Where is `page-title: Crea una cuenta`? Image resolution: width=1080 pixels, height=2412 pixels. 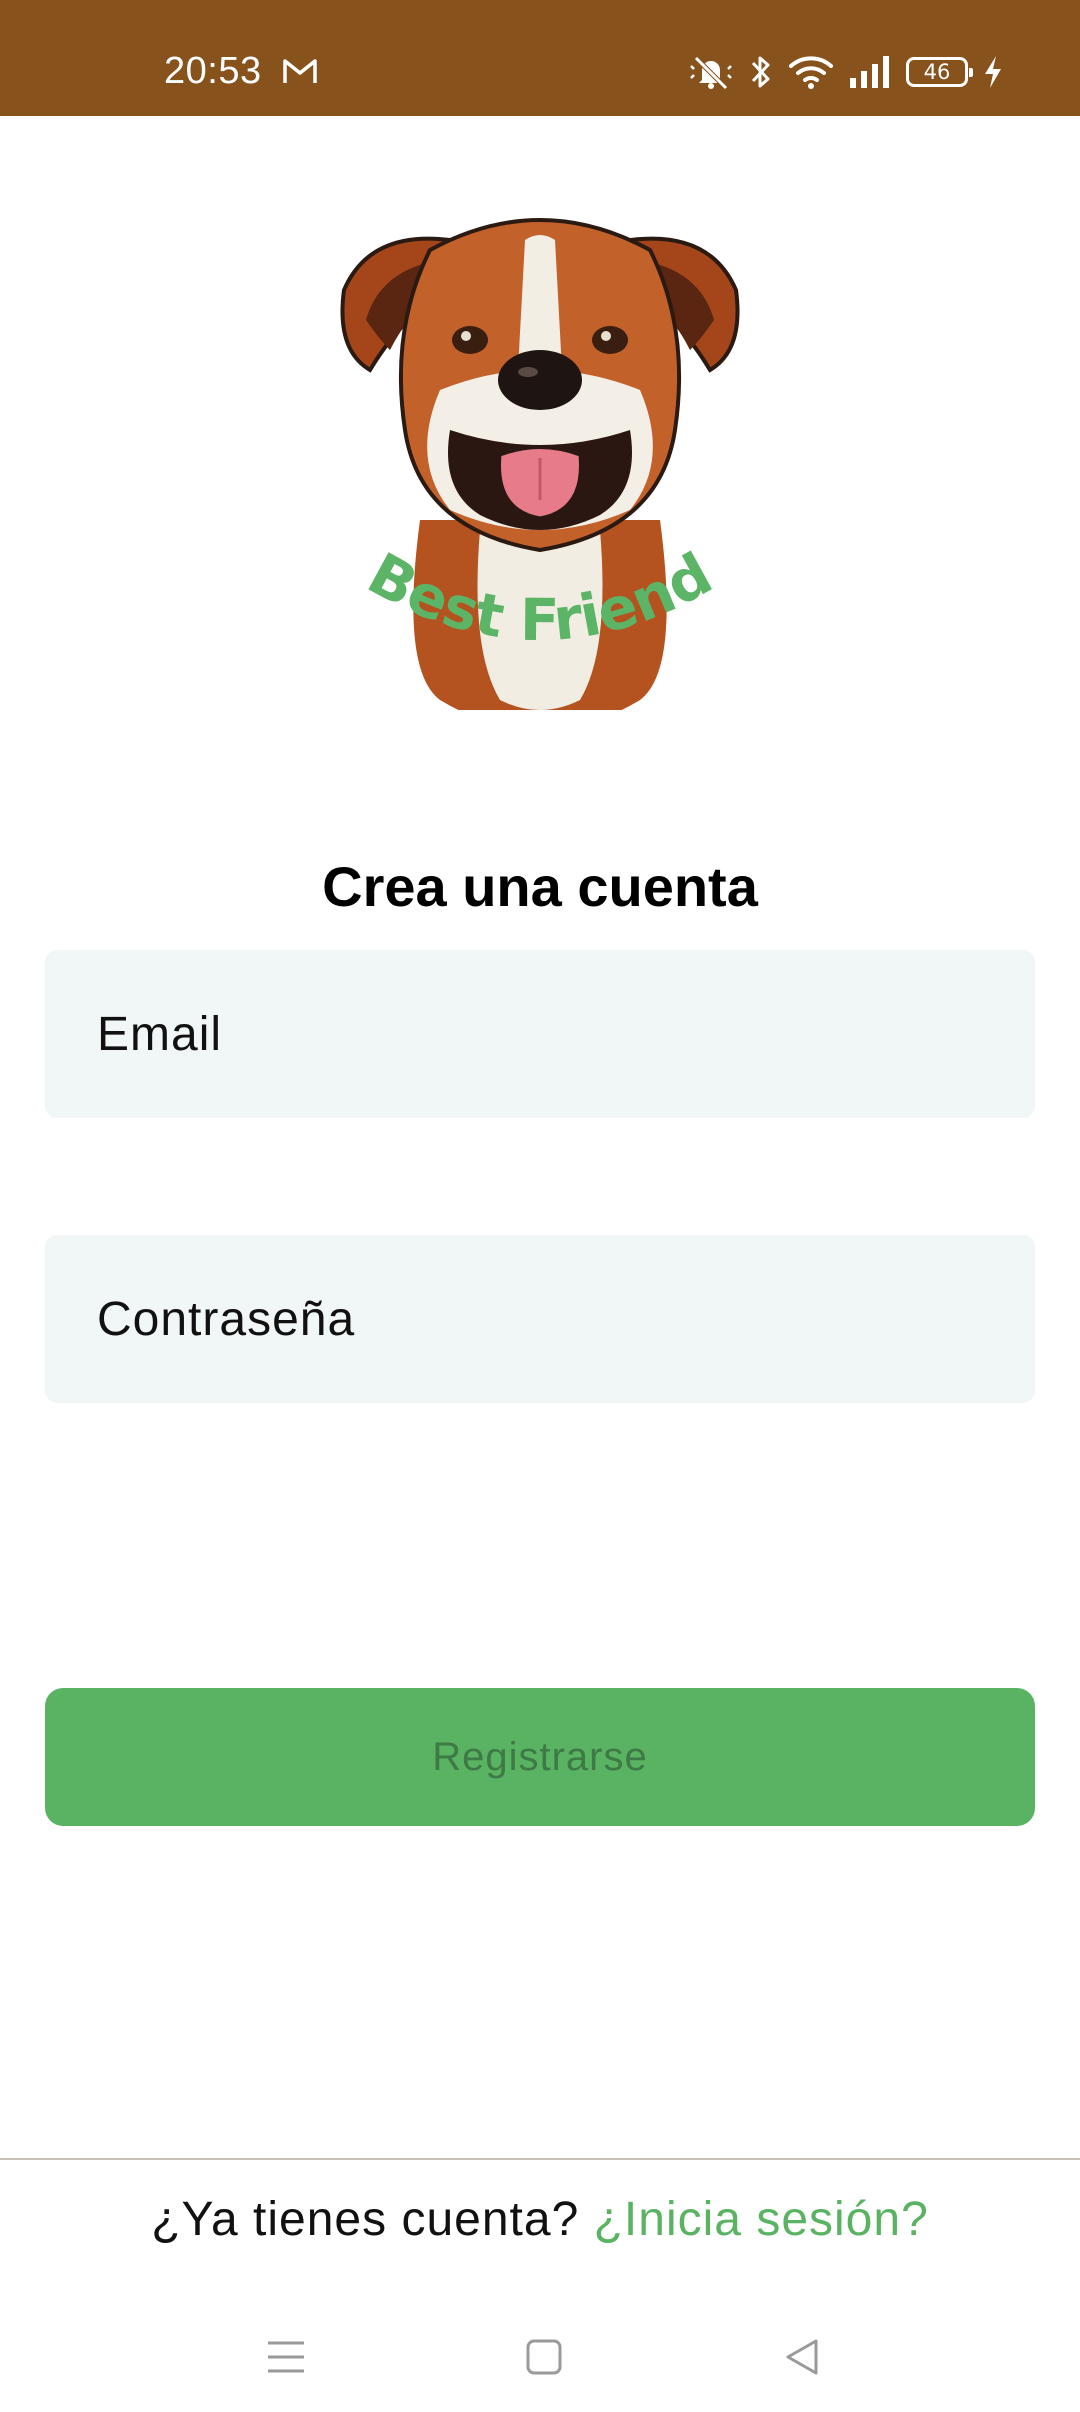 page-title: Crea una cuenta is located at coordinates (540, 886).